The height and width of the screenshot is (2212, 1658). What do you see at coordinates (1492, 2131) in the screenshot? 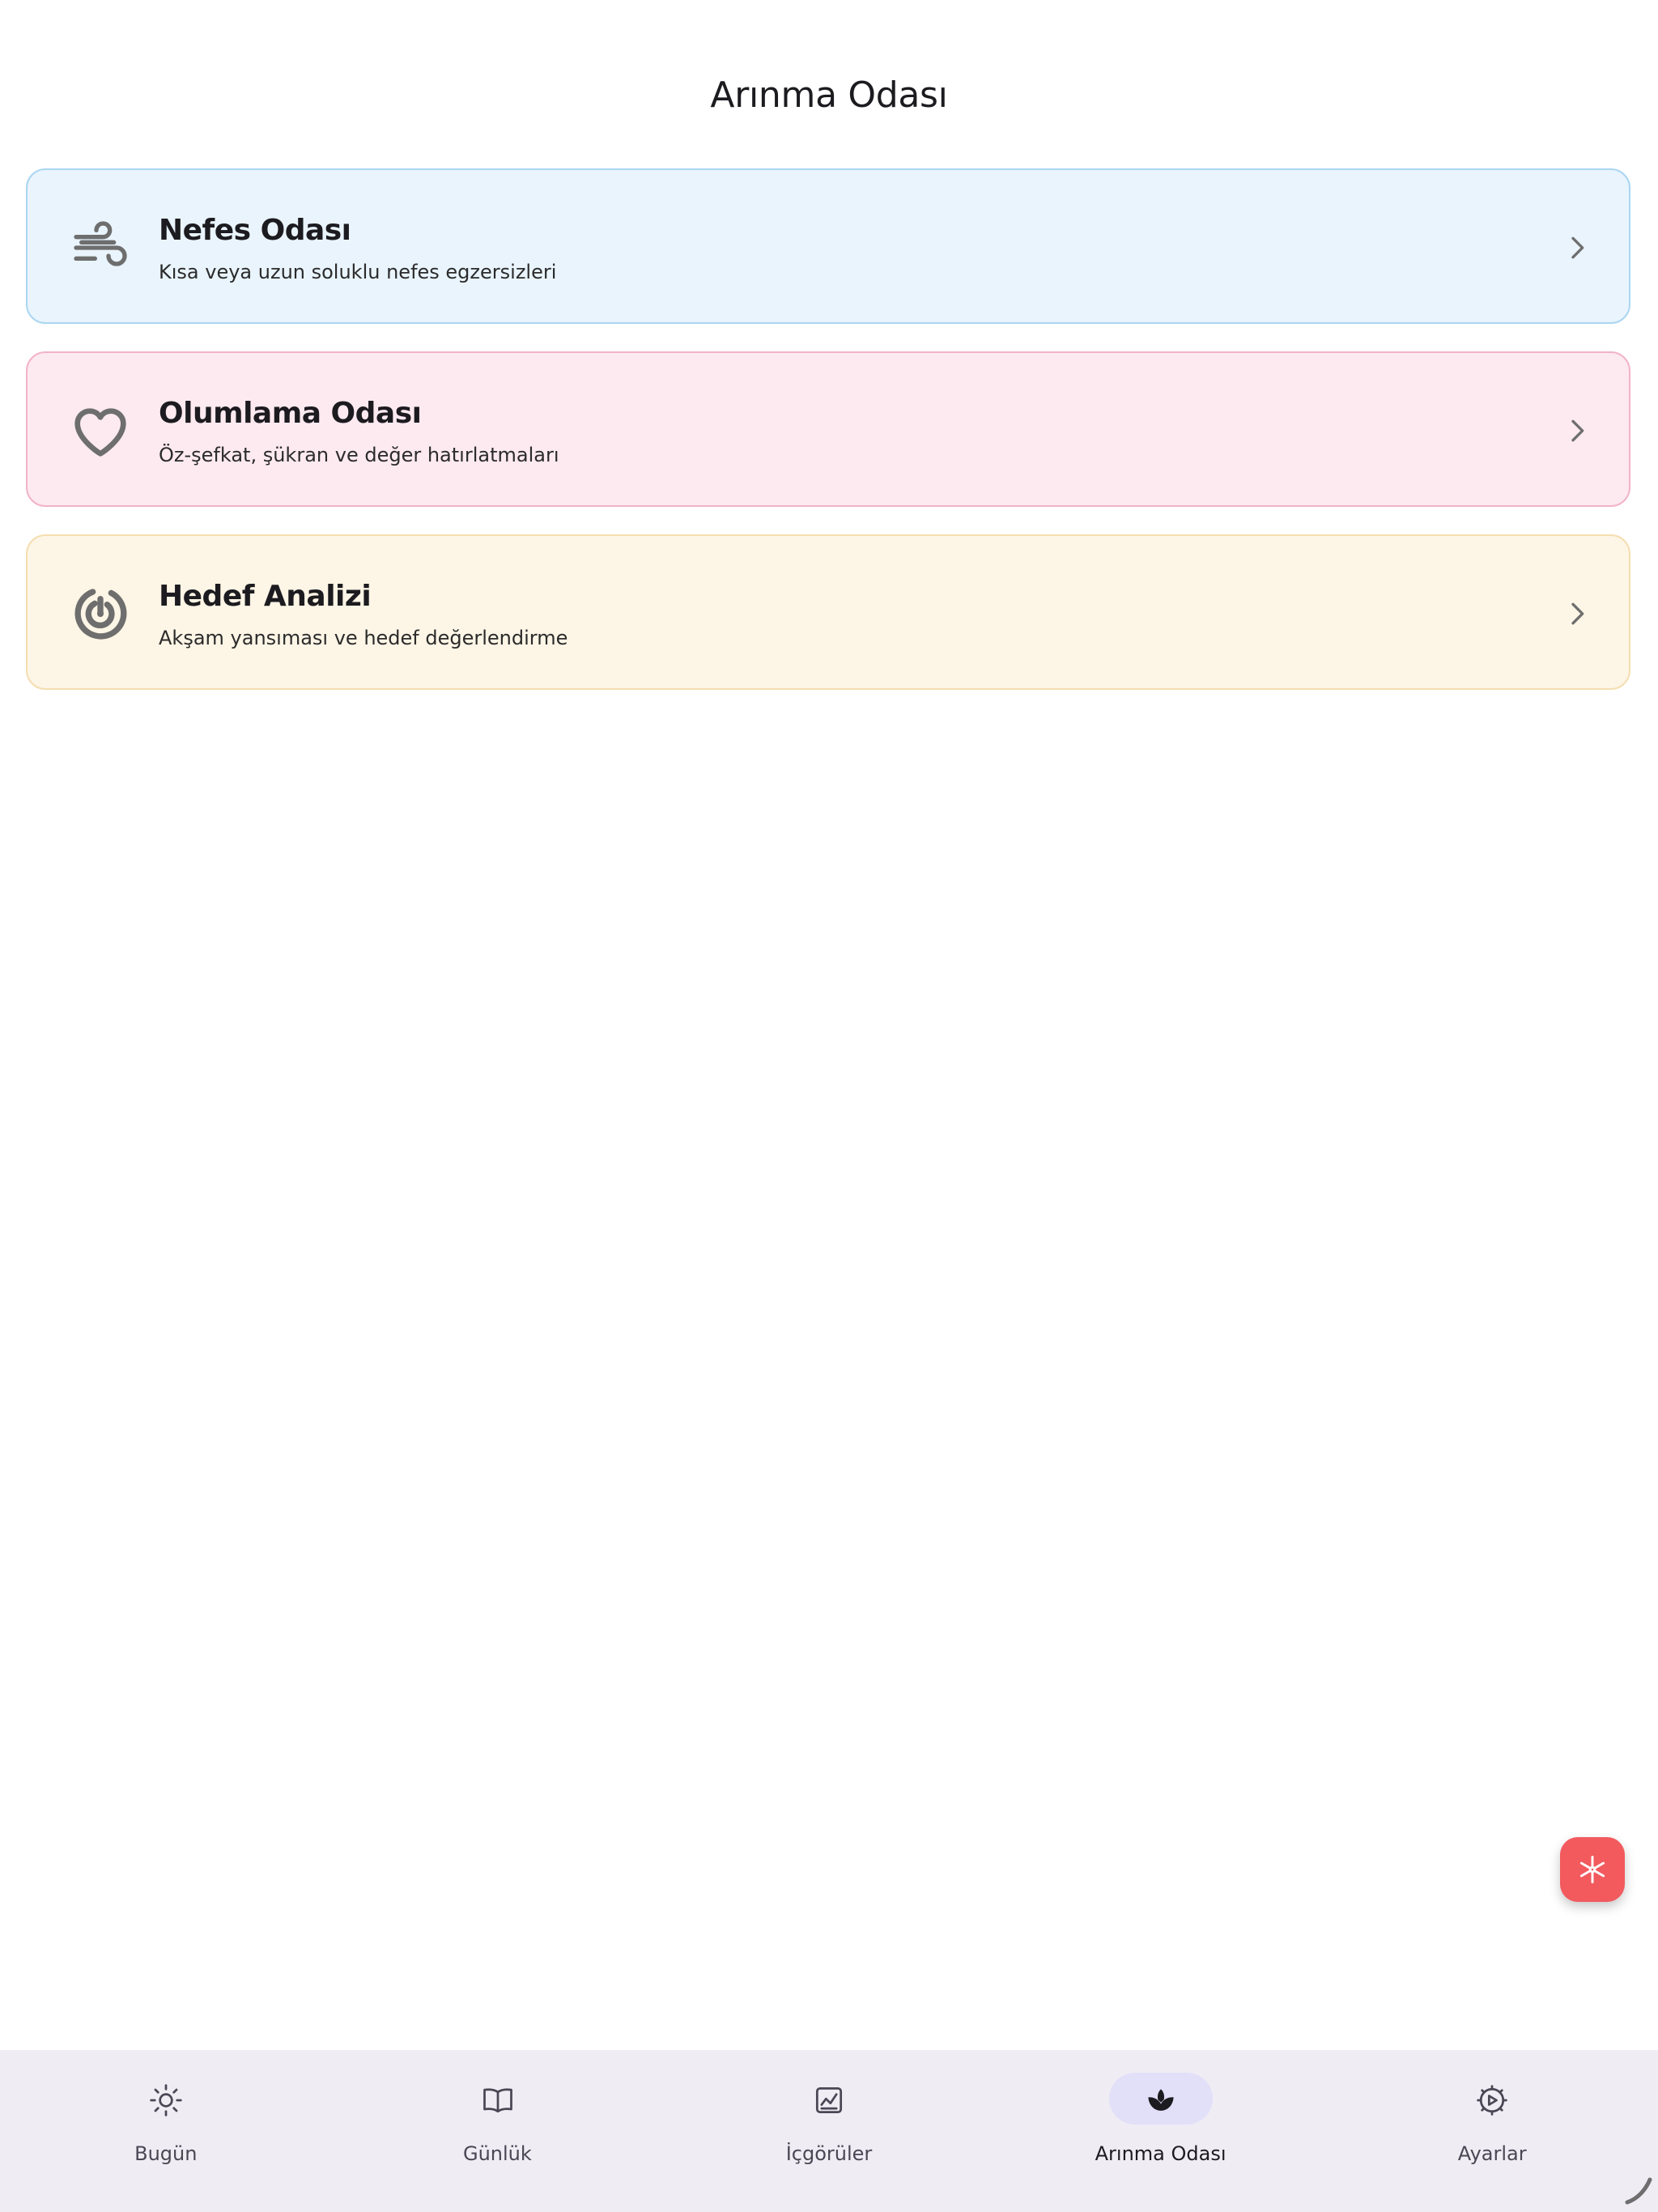
I see `nav-item-ayarlar: Ayarlar` at bounding box center [1492, 2131].